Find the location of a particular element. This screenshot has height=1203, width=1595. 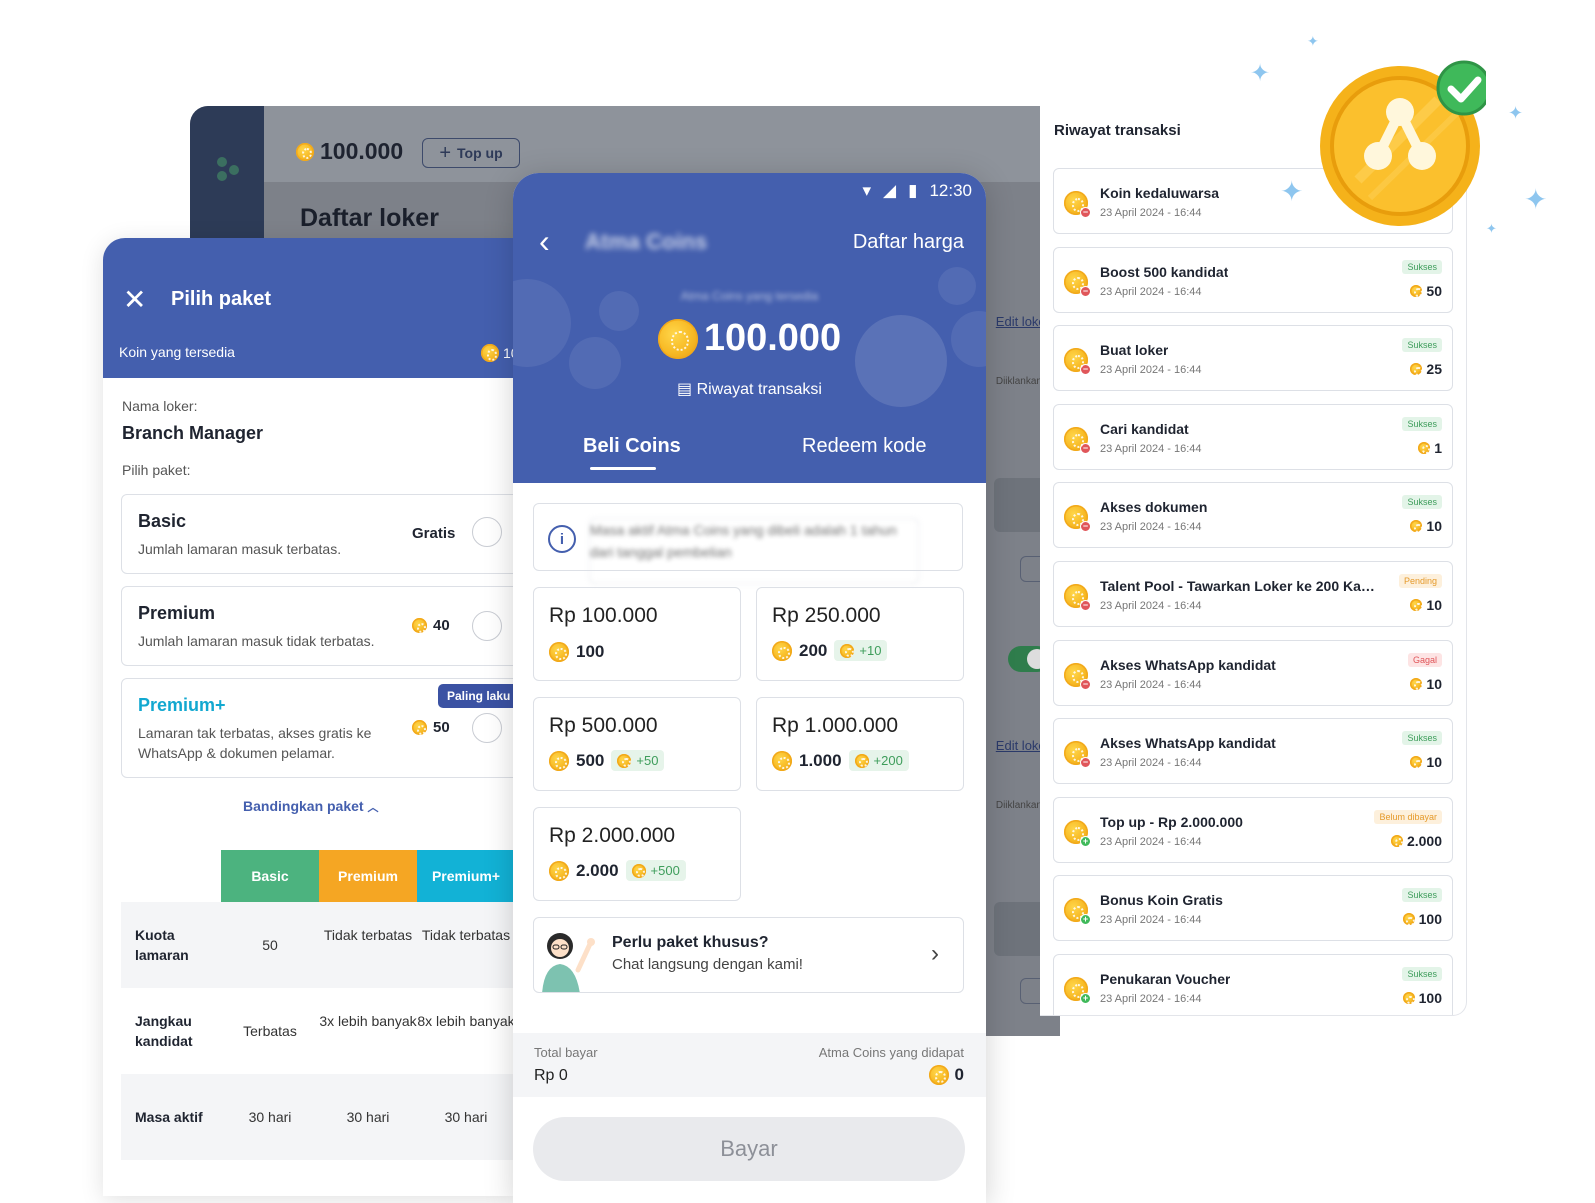

transaction-amount: 10 is located at coordinates (1426, 526).